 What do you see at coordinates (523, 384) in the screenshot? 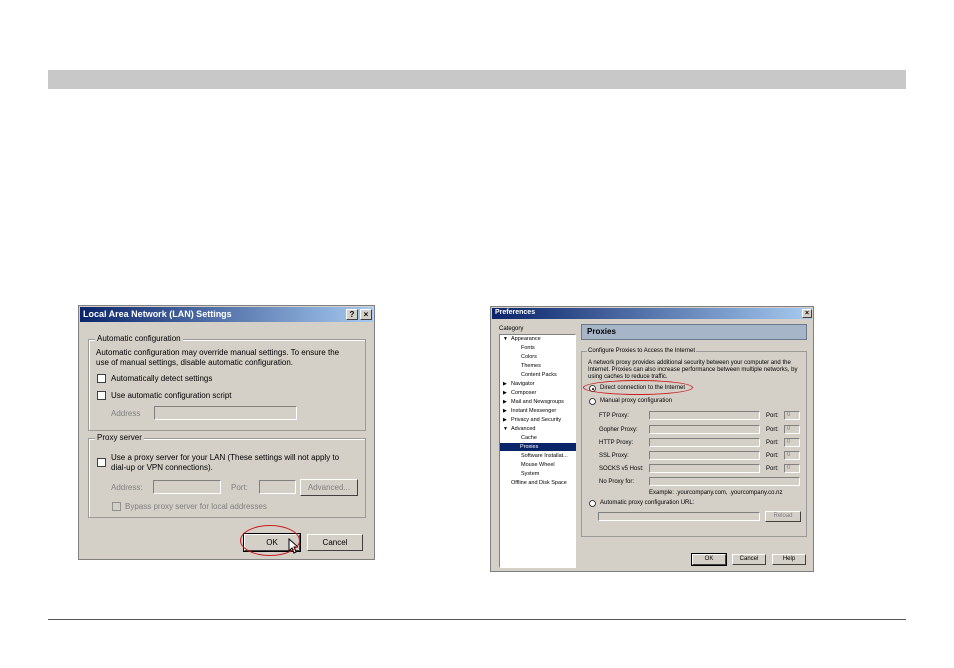
I see `tree-item-navigator: Navigator` at bounding box center [523, 384].